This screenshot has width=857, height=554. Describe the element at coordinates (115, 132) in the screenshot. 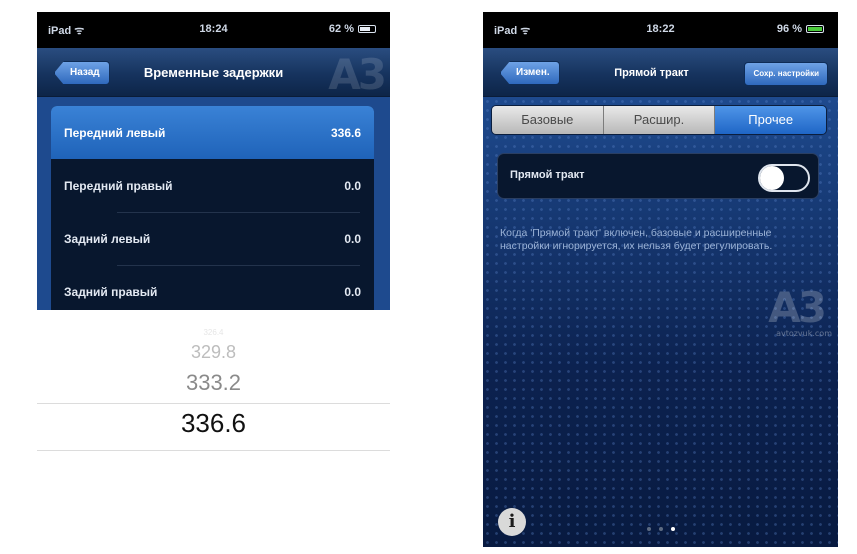

I see `list-item-label: Передний левый` at that location.